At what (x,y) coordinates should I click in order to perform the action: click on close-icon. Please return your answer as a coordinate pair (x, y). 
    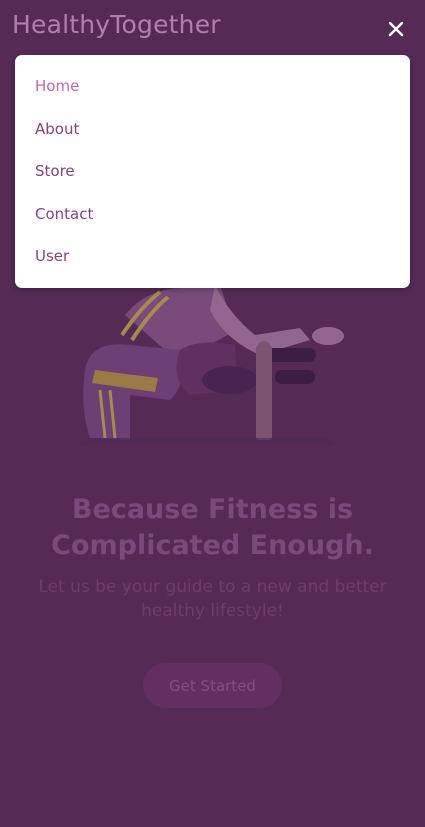
    Looking at the image, I should click on (396, 29).